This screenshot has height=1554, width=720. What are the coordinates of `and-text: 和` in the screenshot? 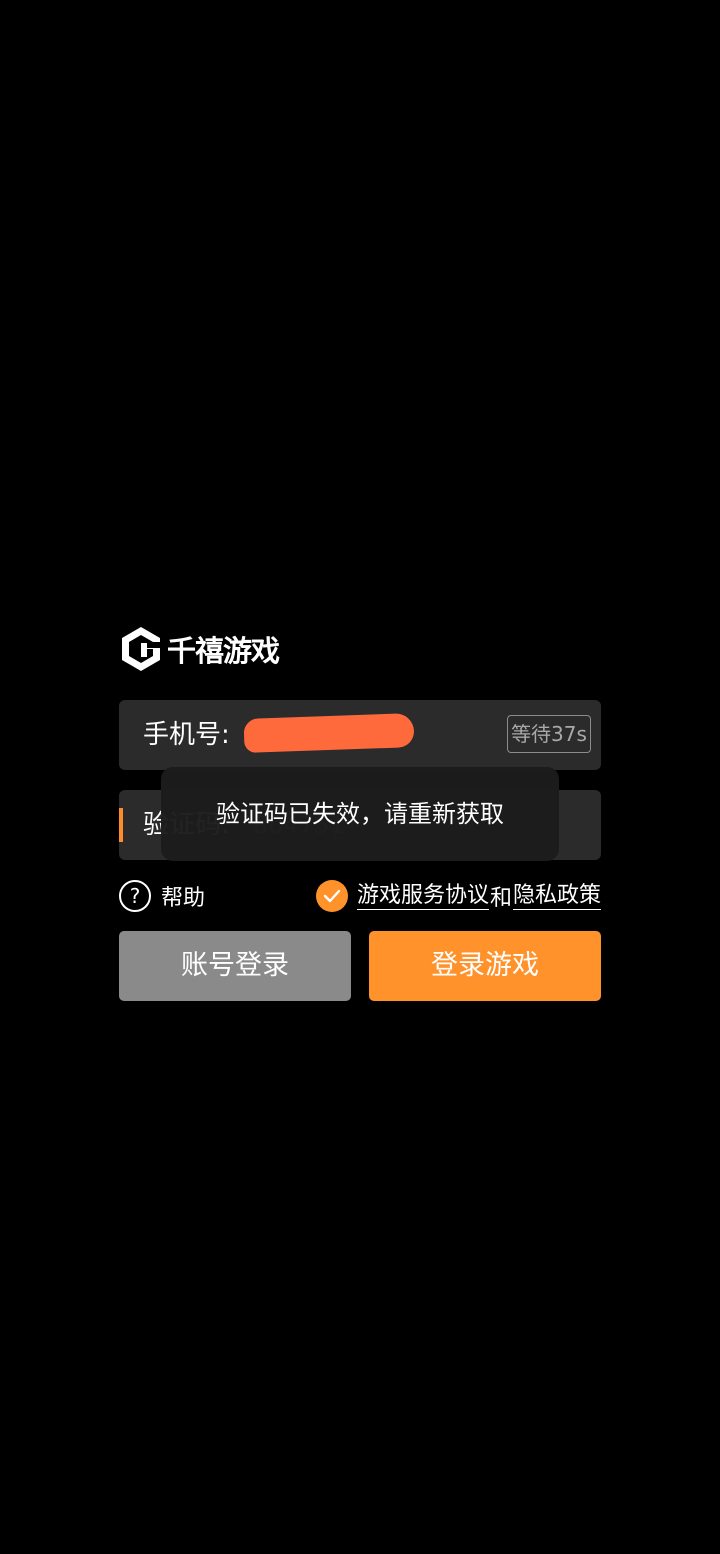 It's located at (500, 898).